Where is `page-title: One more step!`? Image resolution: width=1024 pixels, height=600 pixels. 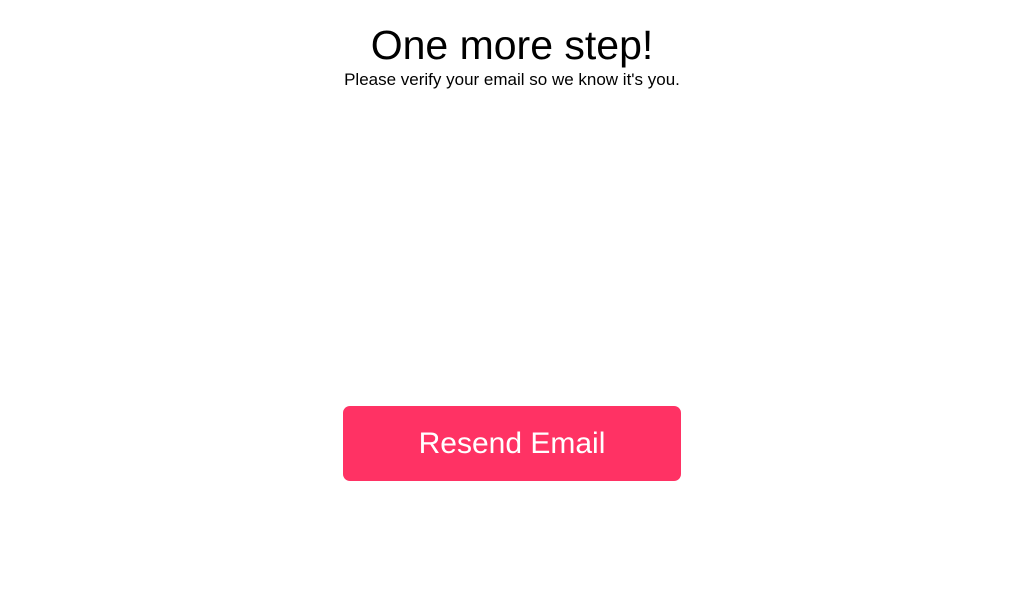
page-title: One more step! is located at coordinates (512, 45).